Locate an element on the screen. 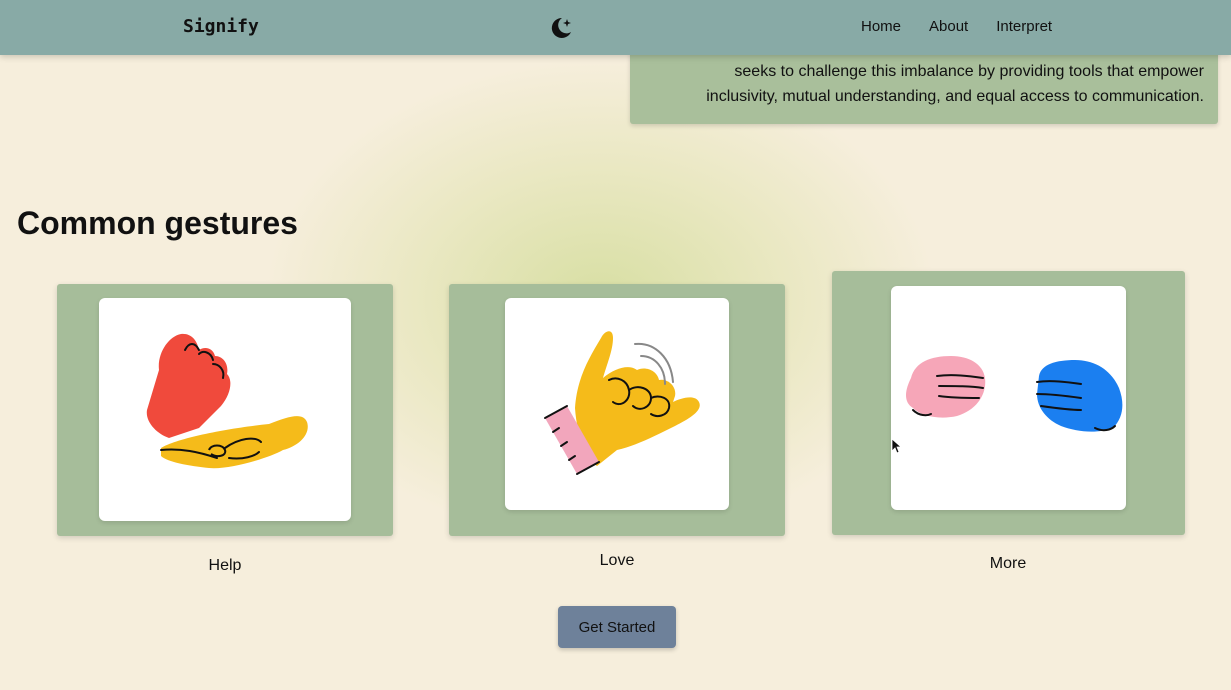 The height and width of the screenshot is (690, 1231). nav-interpret: Interpret is located at coordinates (1024, 26).